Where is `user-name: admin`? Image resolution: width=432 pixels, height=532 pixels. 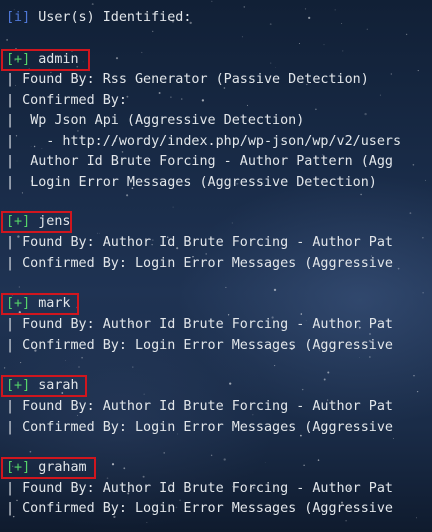 user-name: admin is located at coordinates (58, 59).